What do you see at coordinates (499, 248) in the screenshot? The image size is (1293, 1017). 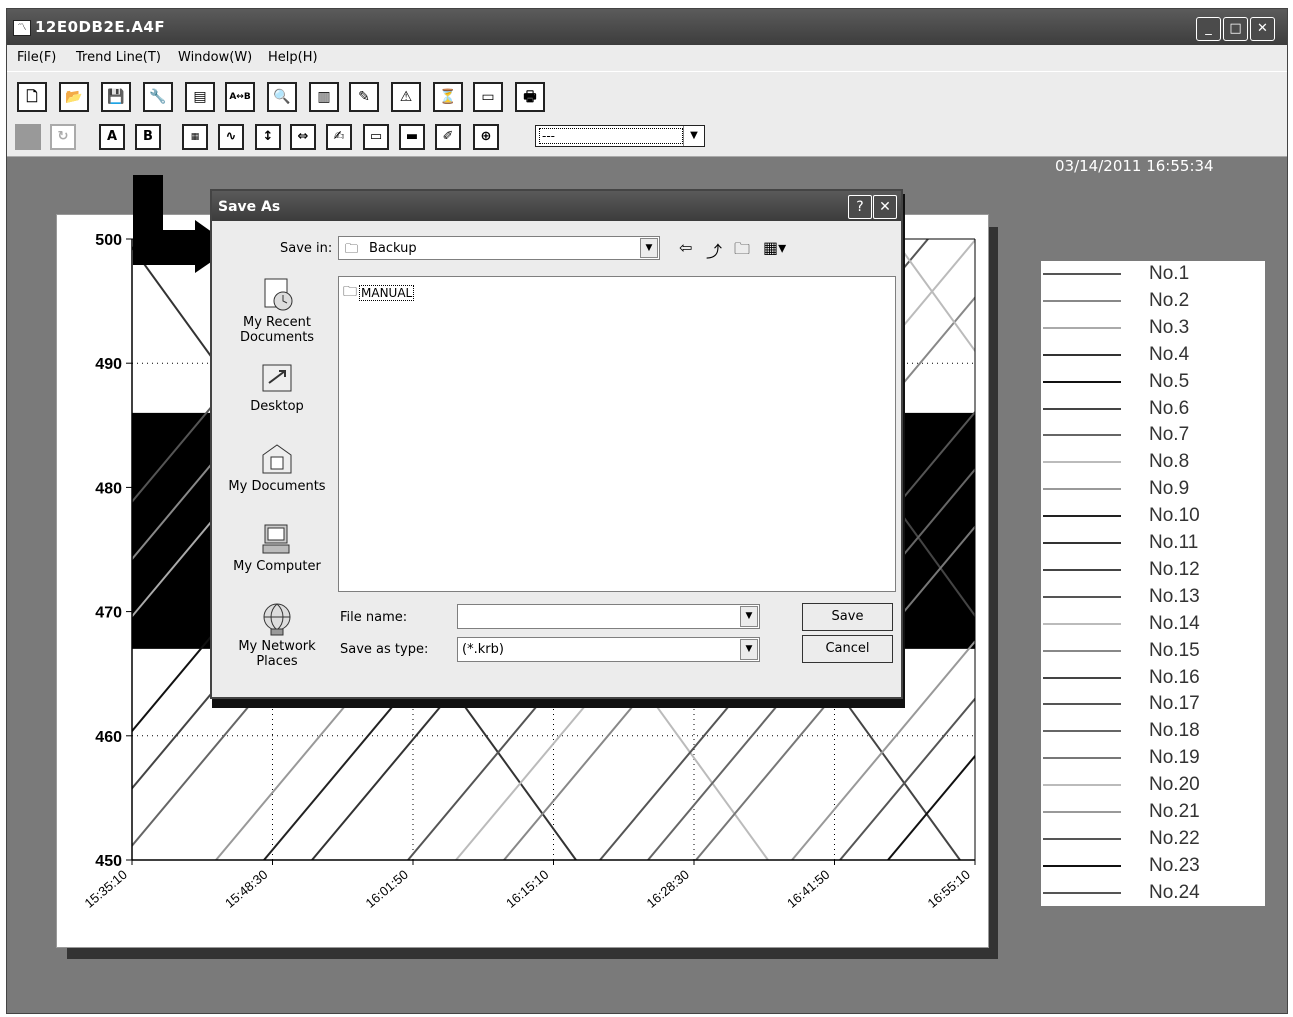 I see `save-in-select: 🗀 Backup ▼` at bounding box center [499, 248].